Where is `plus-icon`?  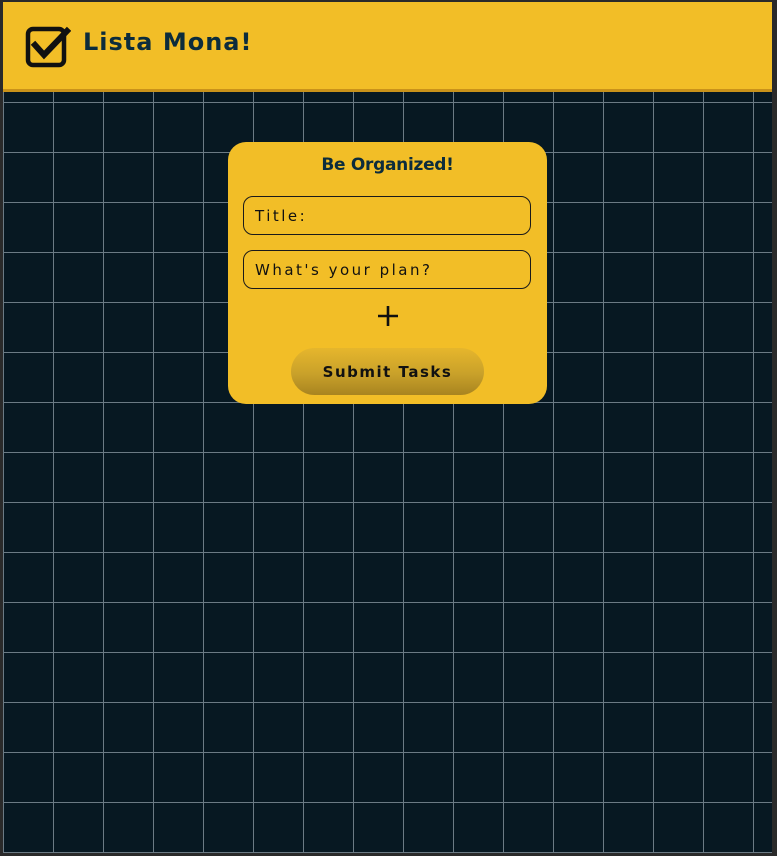 plus-icon is located at coordinates (388, 320).